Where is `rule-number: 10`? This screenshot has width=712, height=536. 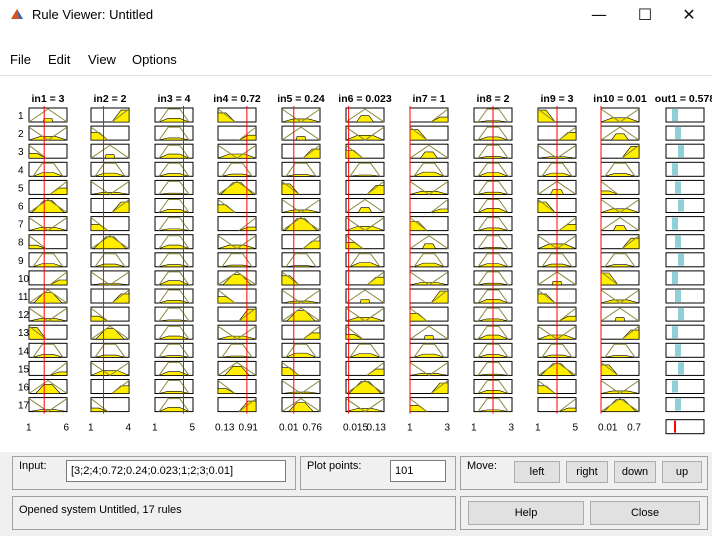 rule-number: 10 is located at coordinates (24, 279).